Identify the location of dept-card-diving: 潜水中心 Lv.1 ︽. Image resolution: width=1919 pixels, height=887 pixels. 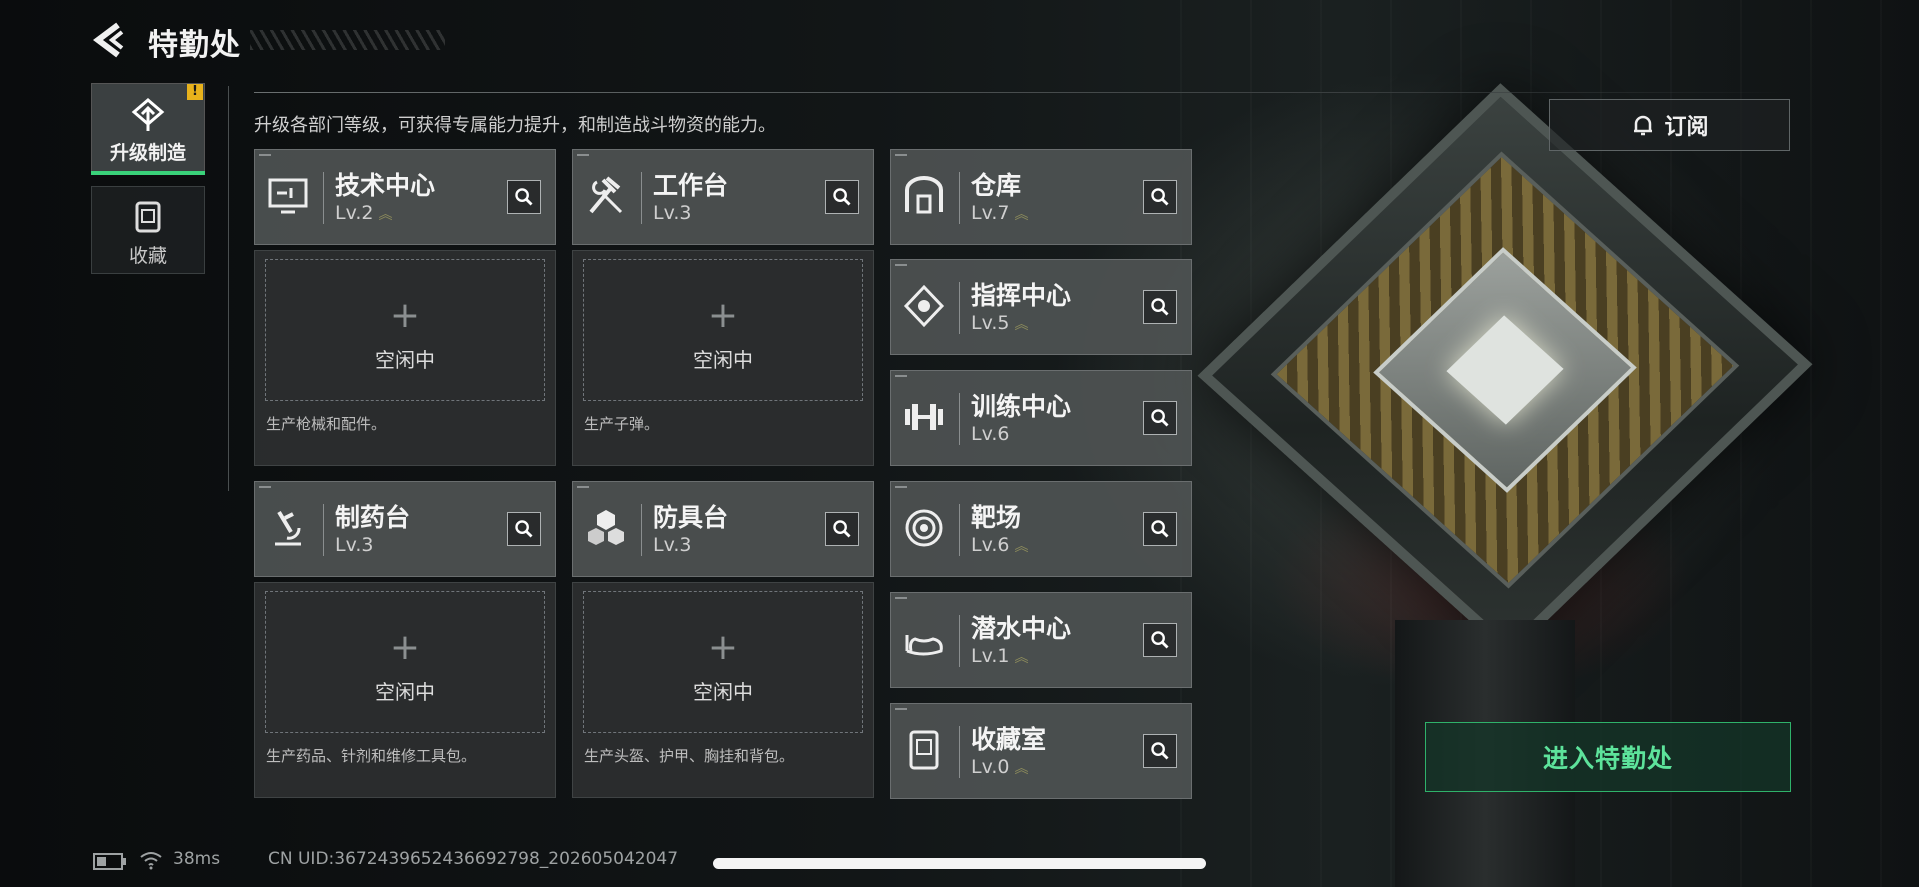
(1041, 640).